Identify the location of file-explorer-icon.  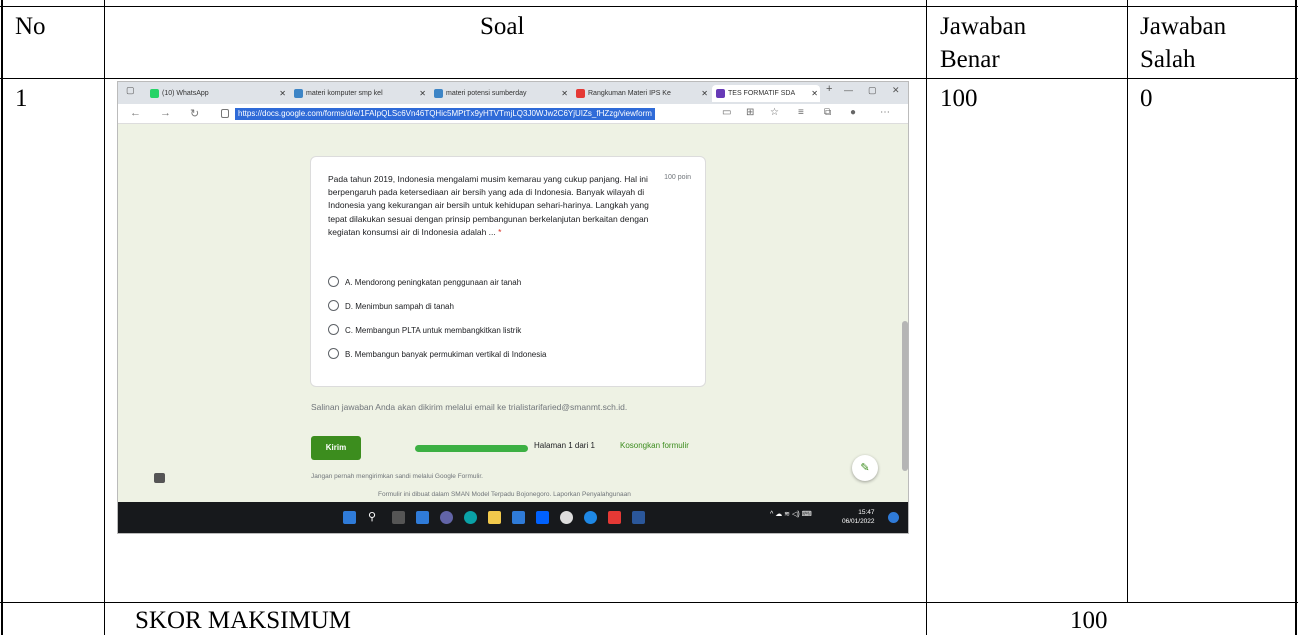
(494, 517).